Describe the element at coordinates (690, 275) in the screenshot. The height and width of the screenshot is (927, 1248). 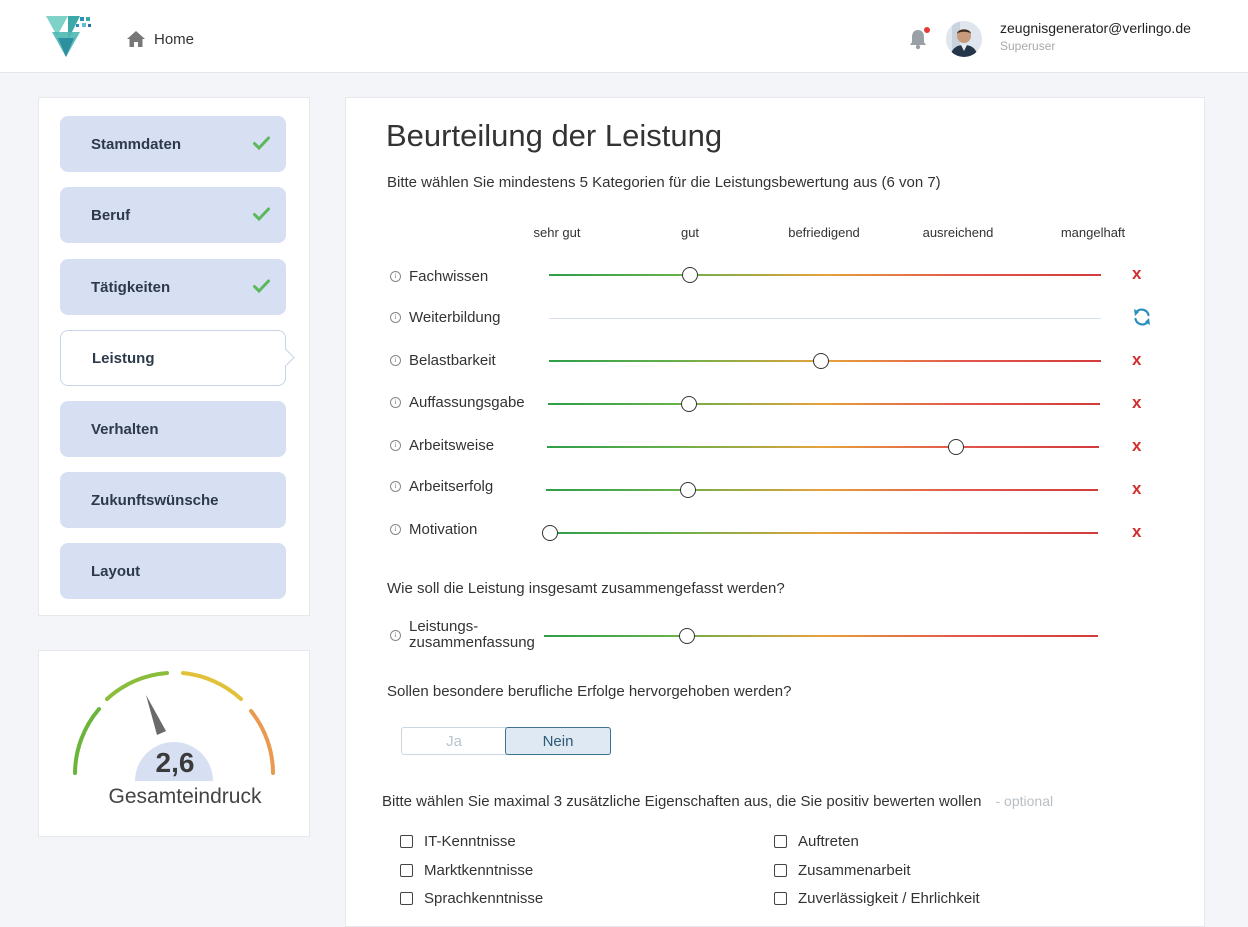
I see `slider-handle-fachwissen` at that location.